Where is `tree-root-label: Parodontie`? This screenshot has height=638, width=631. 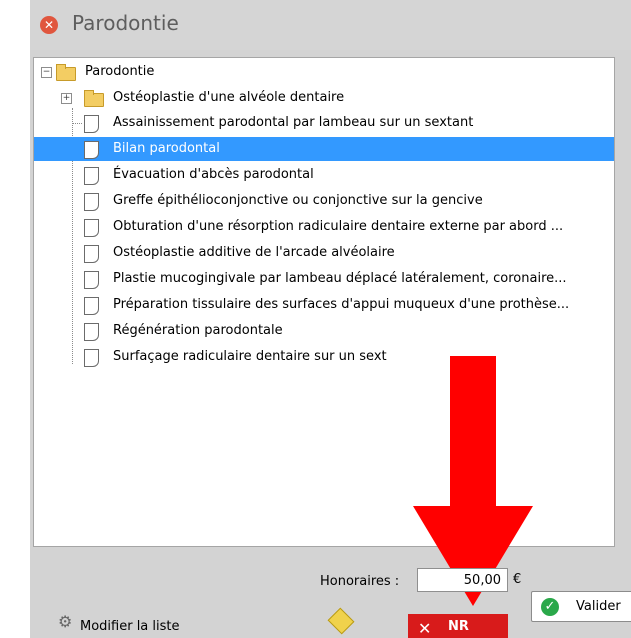 tree-root-label: Parodontie is located at coordinates (120, 71).